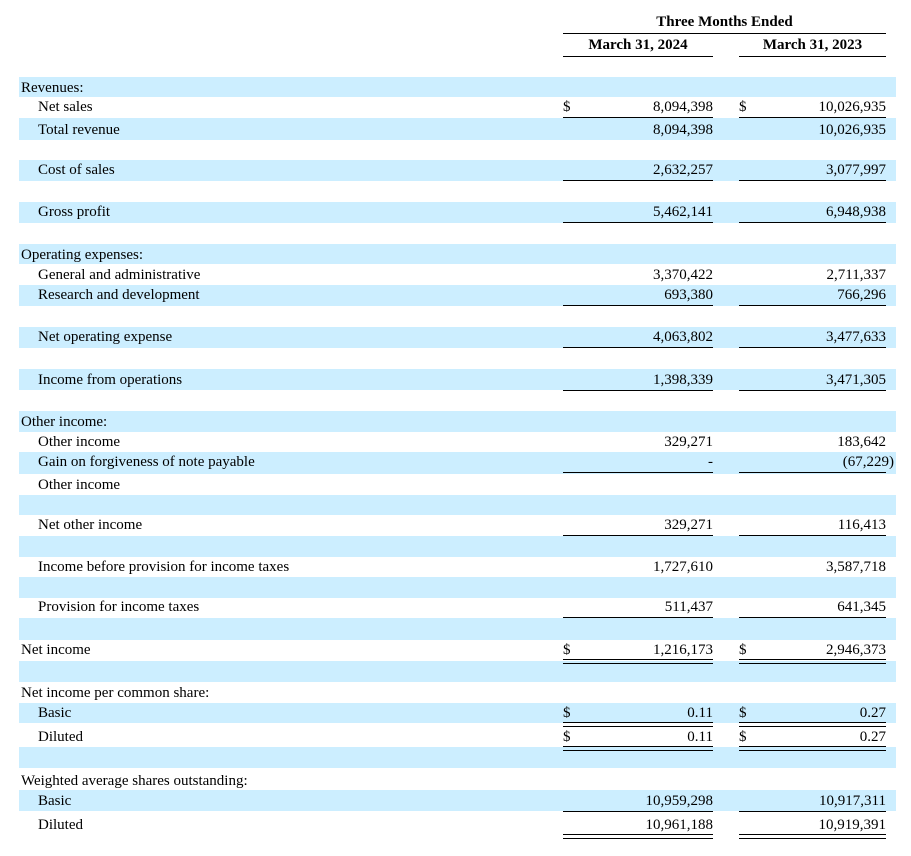  I want to click on row-label-gain-on-forgiveness: Gain on forgiveness of note payable, so click(146, 462).